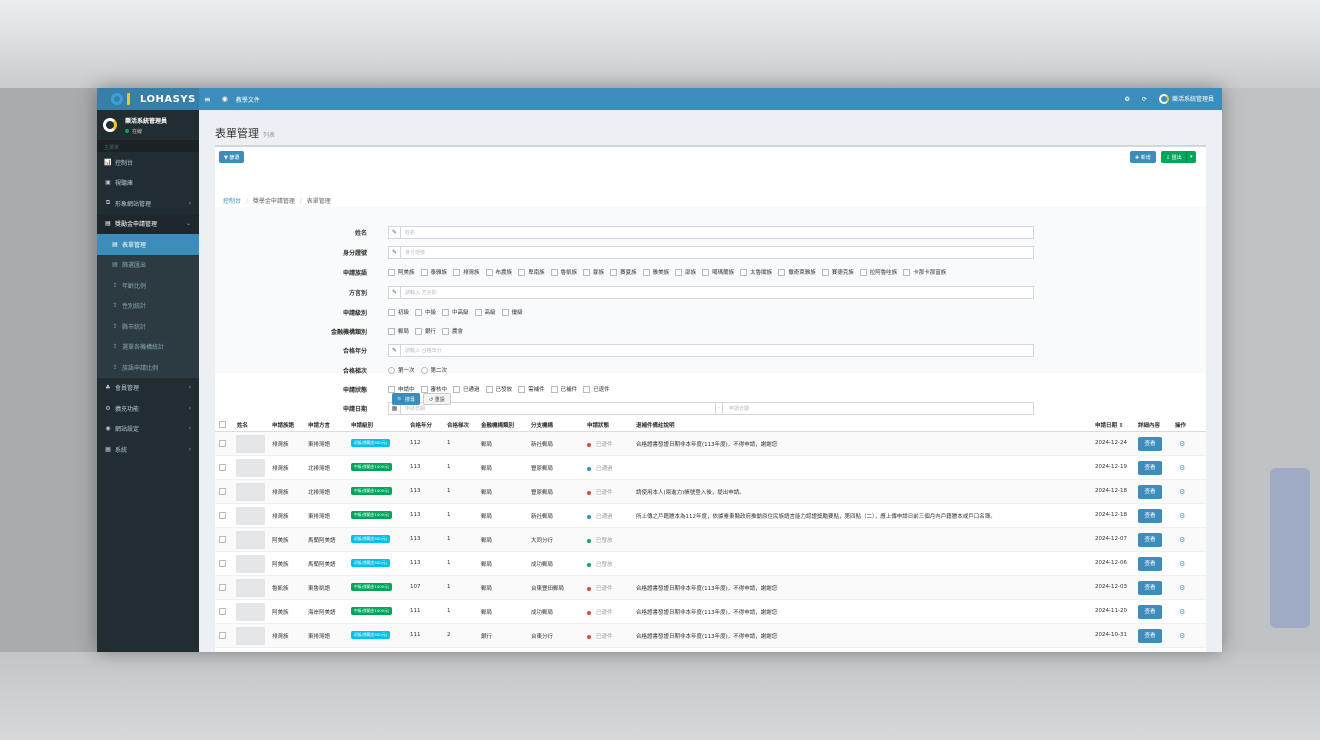  What do you see at coordinates (148, 183) in the screenshot?
I see `sidebar-item: ▣ 視聽庫` at bounding box center [148, 183].